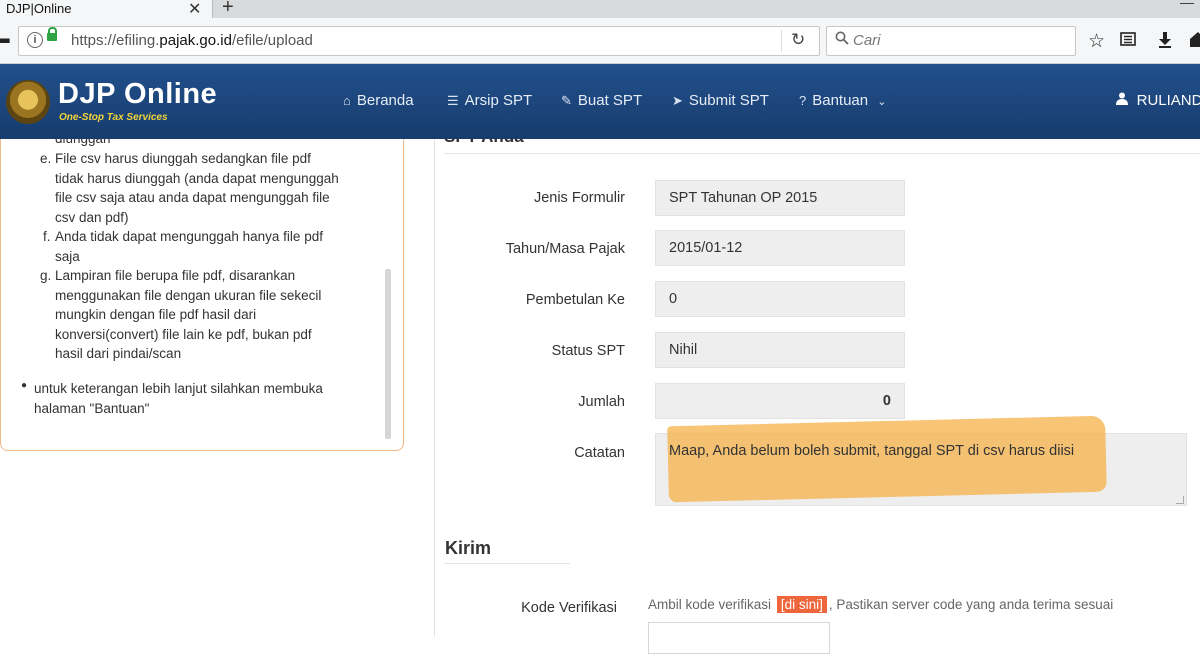  I want to click on nav-bantuan: ? Bantuan ⌄, so click(843, 100).